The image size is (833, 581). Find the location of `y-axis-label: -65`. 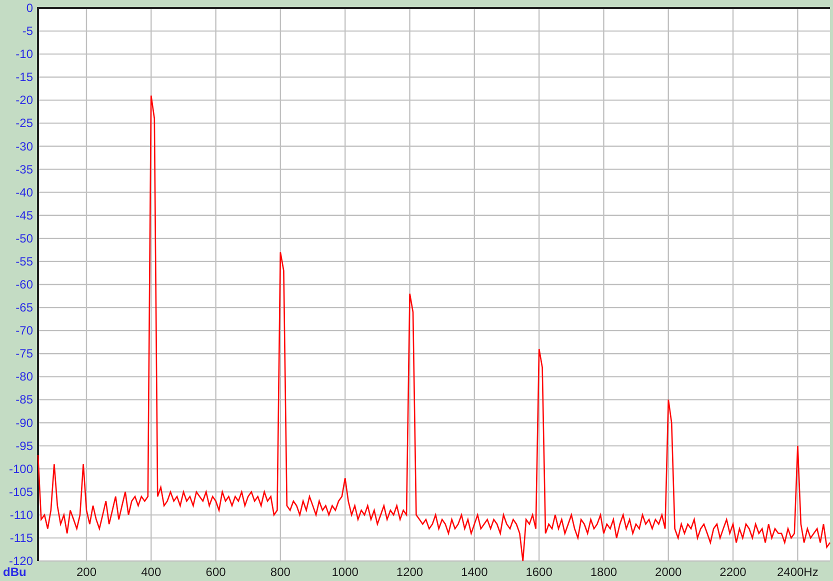

y-axis-label: -65 is located at coordinates (24, 307).